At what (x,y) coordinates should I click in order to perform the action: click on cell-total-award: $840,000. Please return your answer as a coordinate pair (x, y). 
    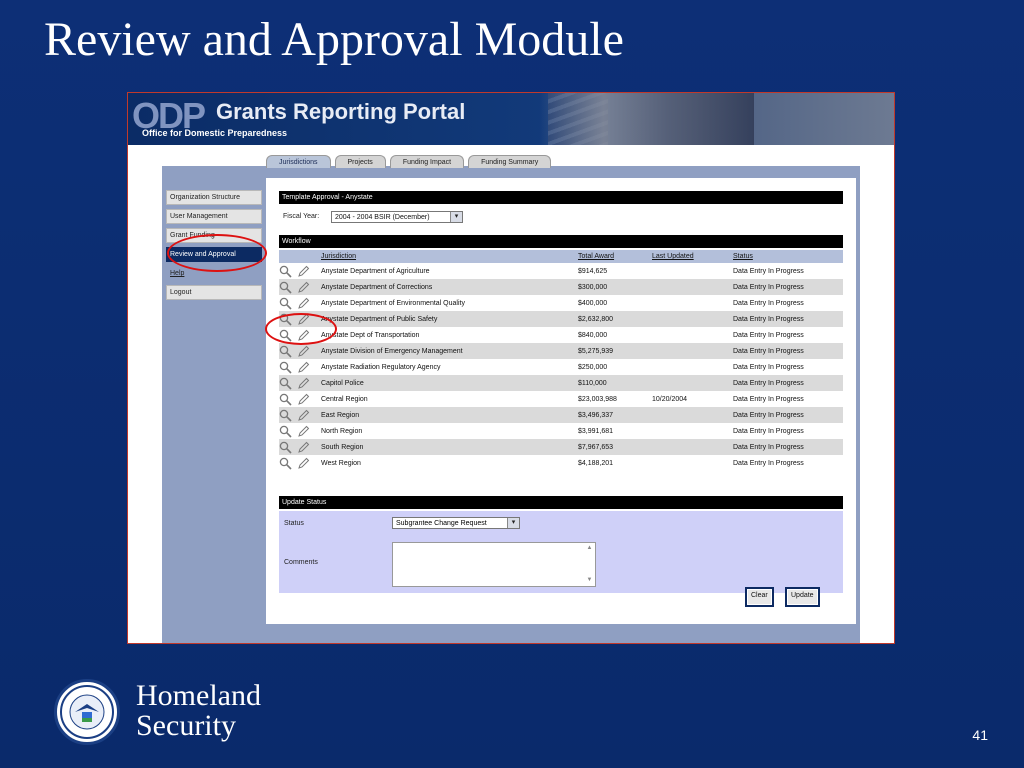
    Looking at the image, I should click on (593, 335).